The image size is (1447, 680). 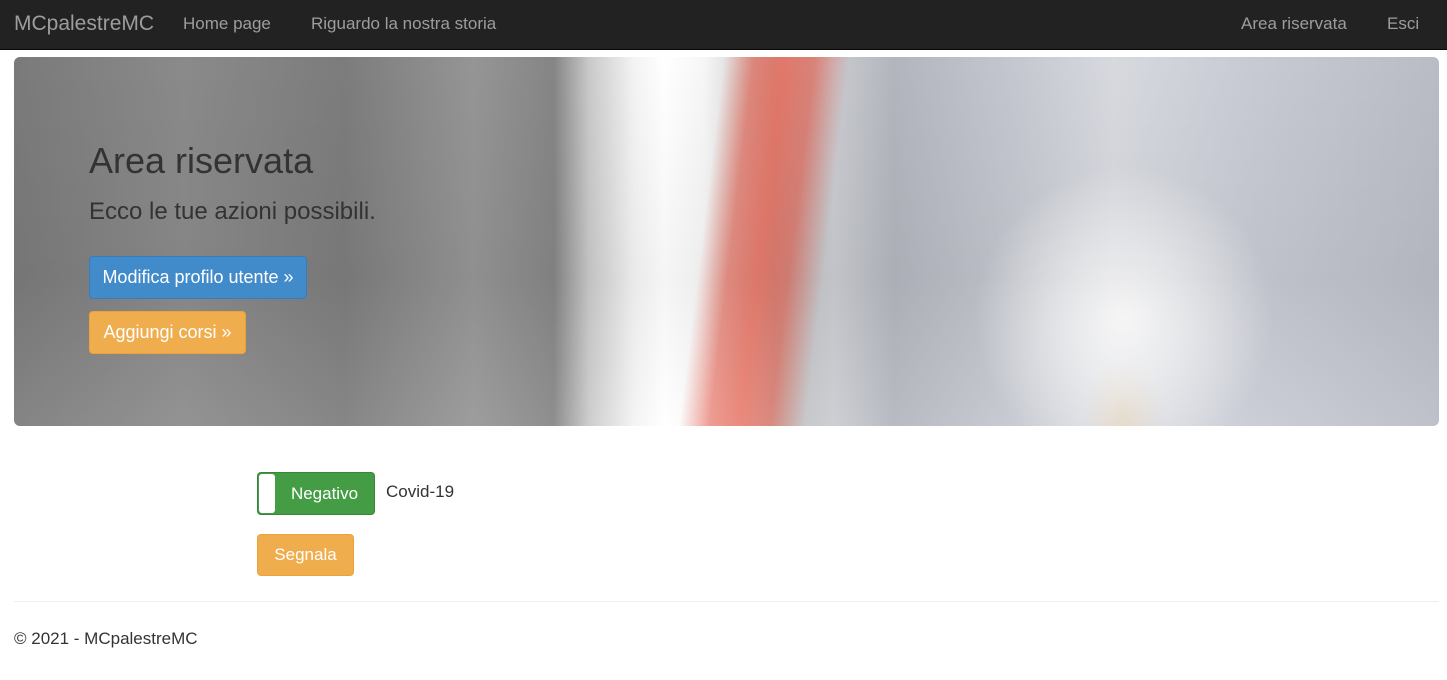 I want to click on hero-subtitle: Ecco le tue azioni possibili., so click(x=232, y=211).